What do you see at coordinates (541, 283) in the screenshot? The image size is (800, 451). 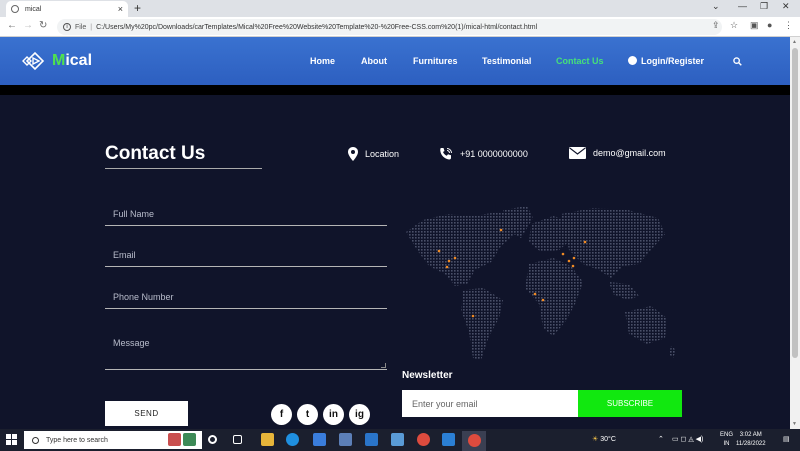 I see `world-map` at bounding box center [541, 283].